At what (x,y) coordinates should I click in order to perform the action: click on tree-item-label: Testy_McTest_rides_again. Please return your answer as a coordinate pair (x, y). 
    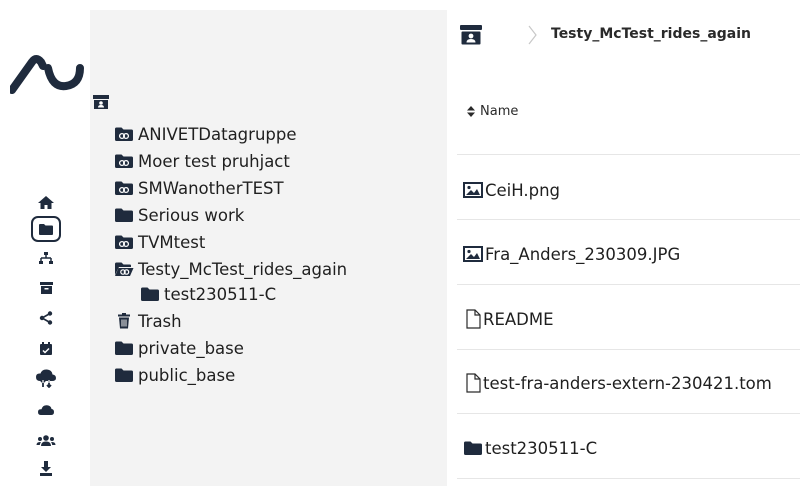
    Looking at the image, I should click on (243, 269).